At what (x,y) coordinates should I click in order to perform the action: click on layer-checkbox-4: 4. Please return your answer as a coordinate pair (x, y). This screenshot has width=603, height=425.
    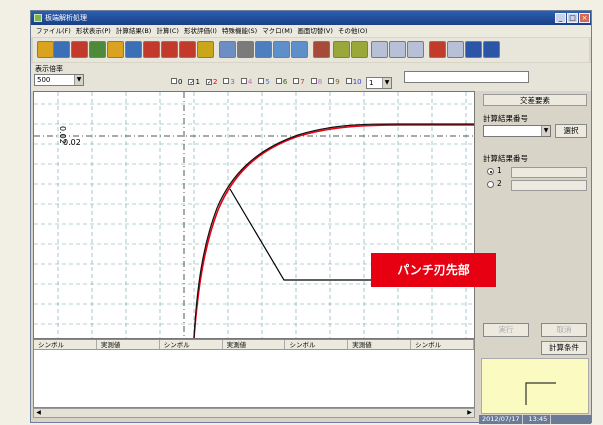
    Looking at the image, I should click on (246, 82).